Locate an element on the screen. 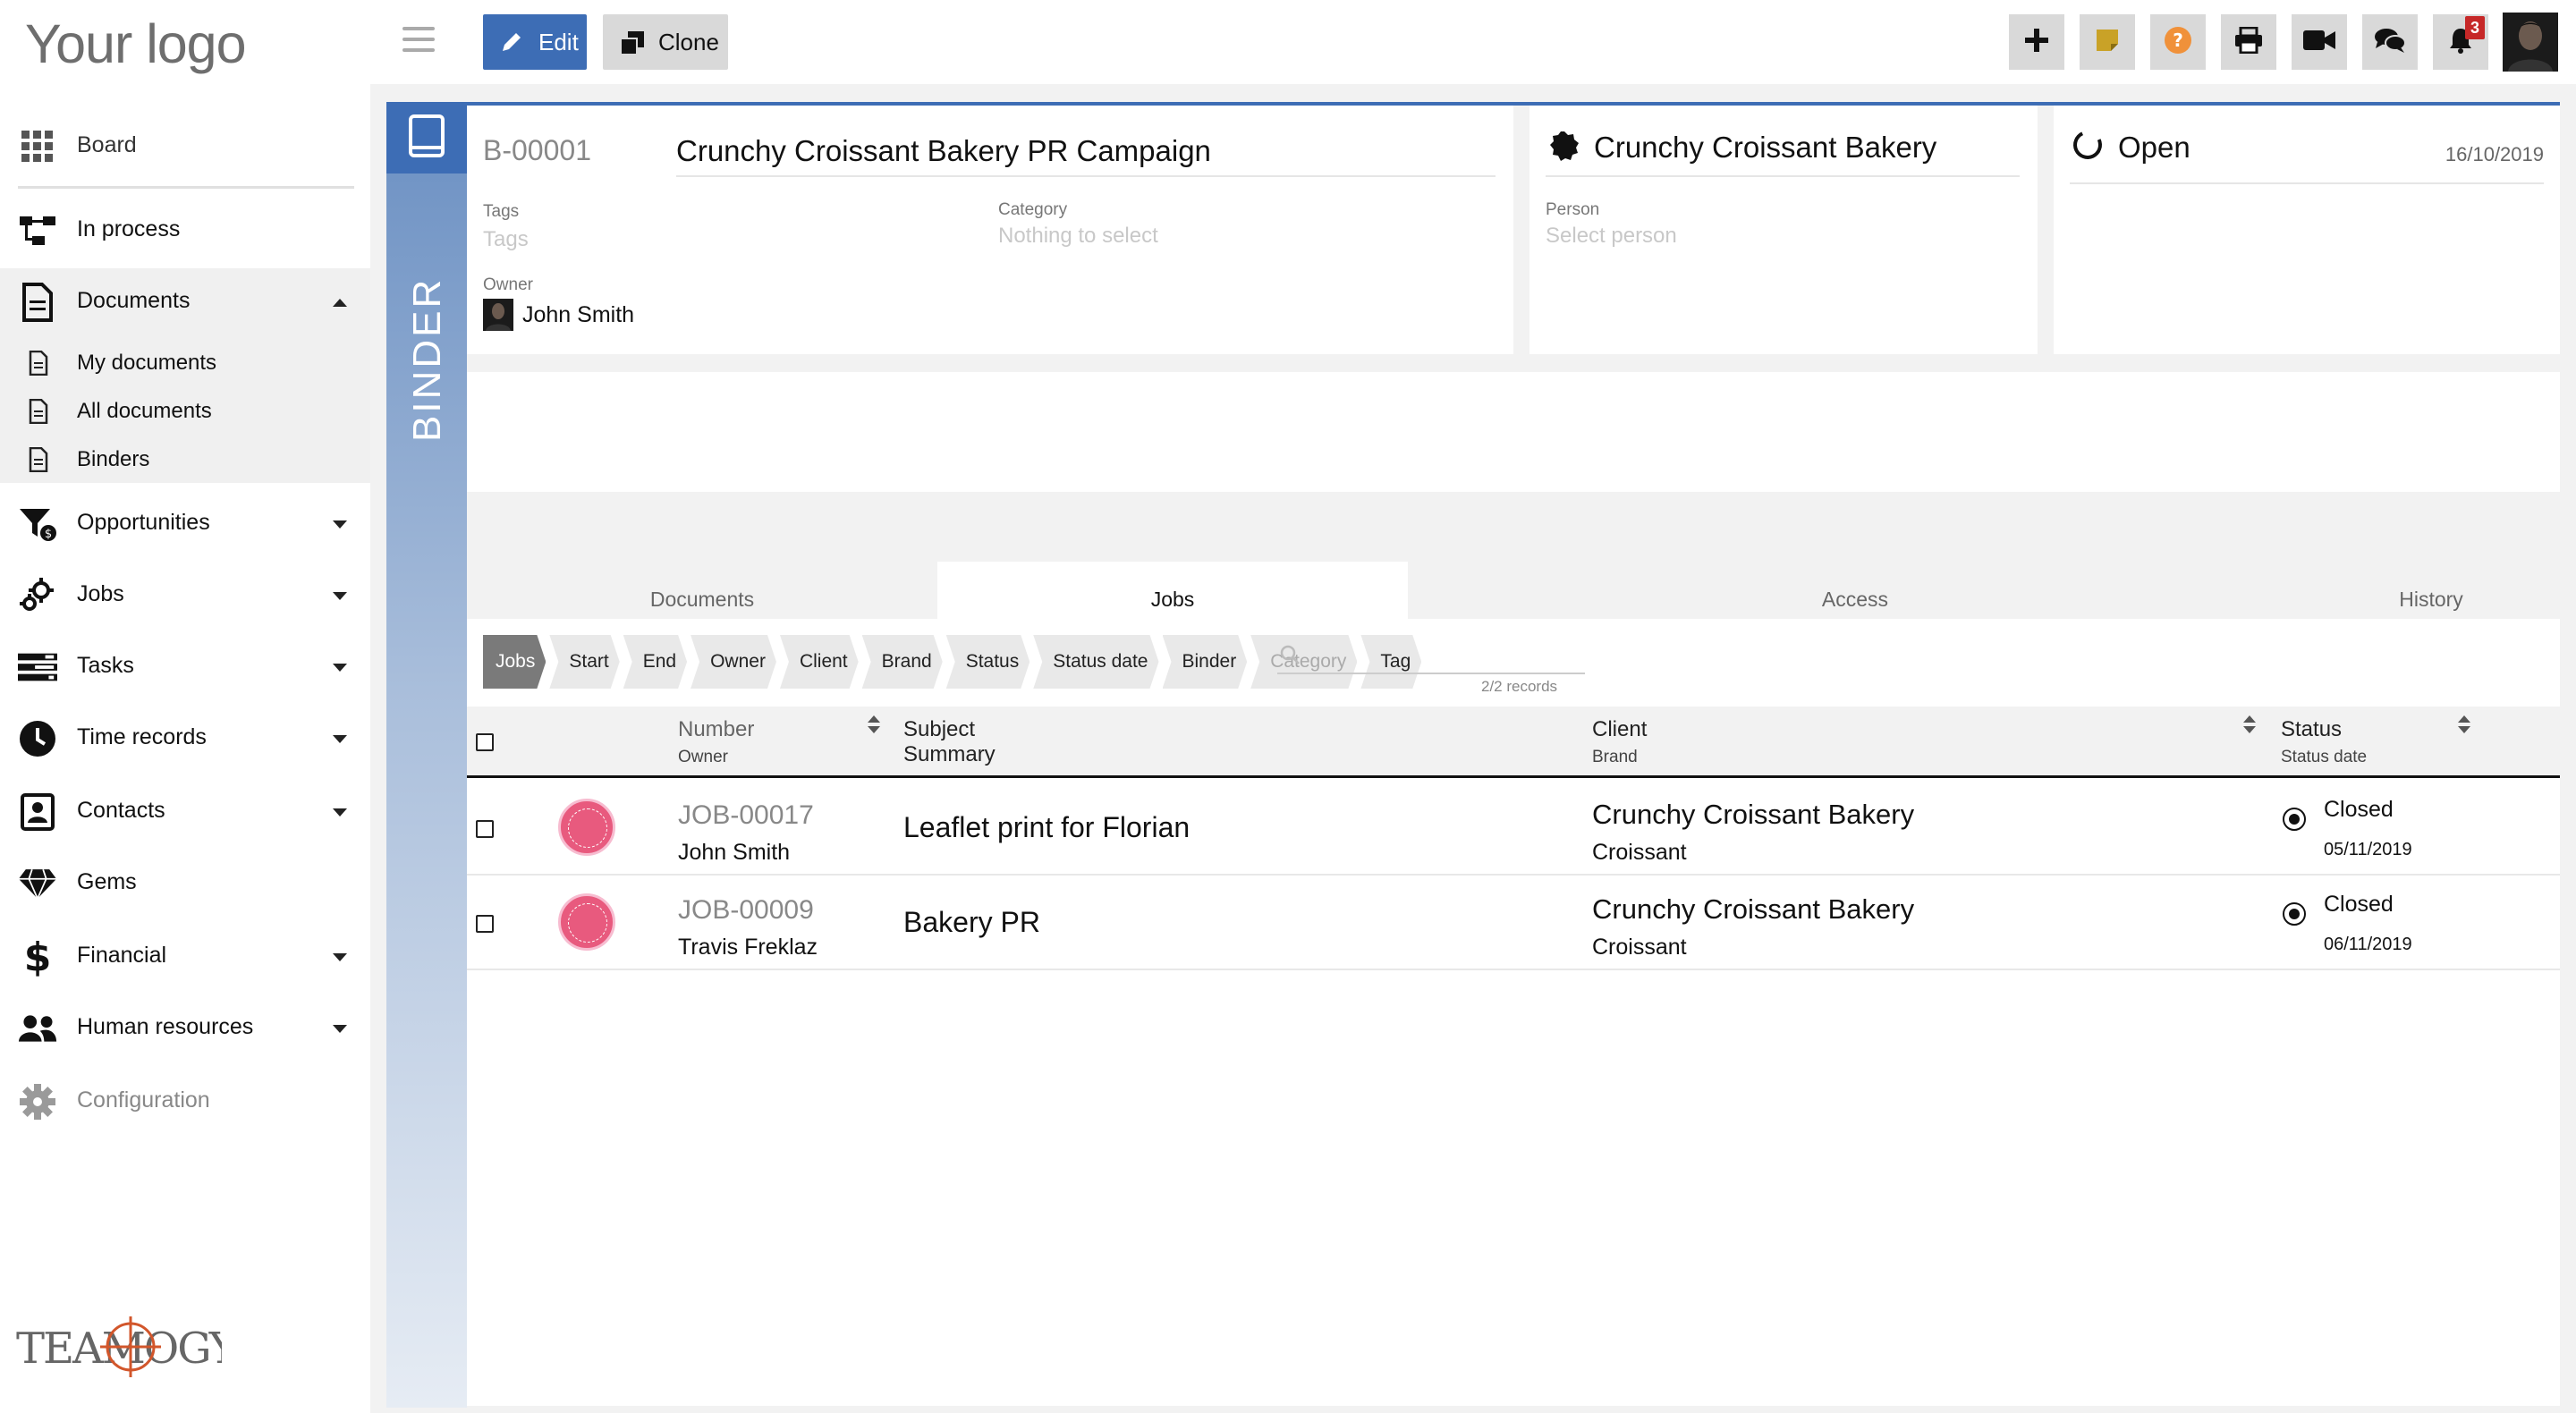 Image resolution: width=2576 pixels, height=1413 pixels. filter-chip-brand: Brand is located at coordinates (902, 662).